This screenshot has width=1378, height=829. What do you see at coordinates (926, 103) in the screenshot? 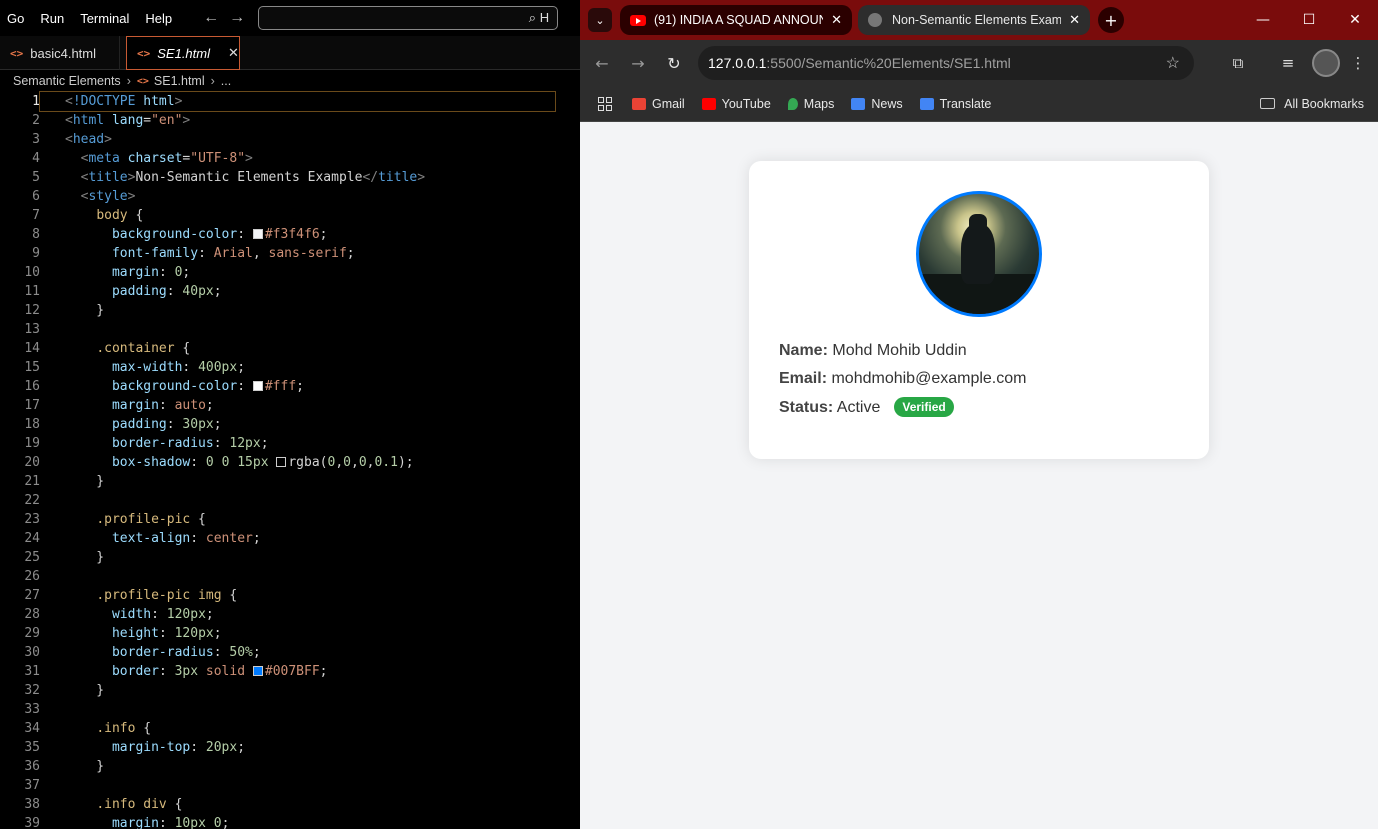
I see `translate-icon` at bounding box center [926, 103].